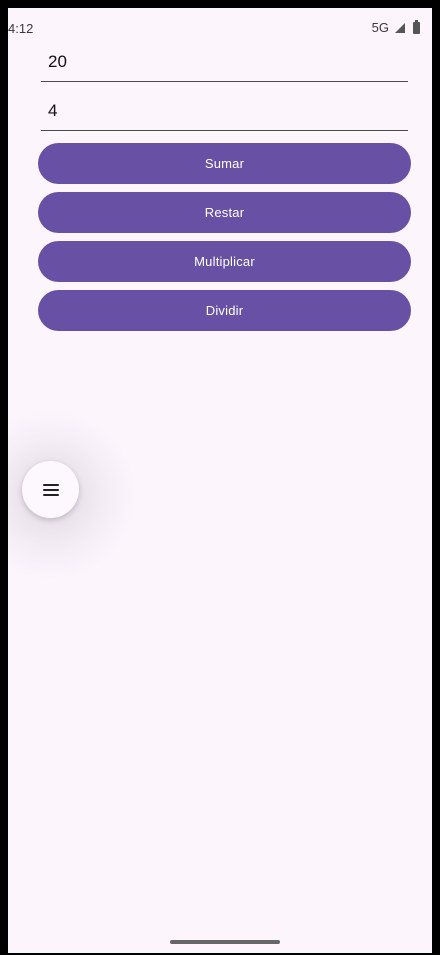 Image resolution: width=440 pixels, height=955 pixels. Describe the element at coordinates (224, 130) in the screenshot. I see `second-number-underline` at that location.